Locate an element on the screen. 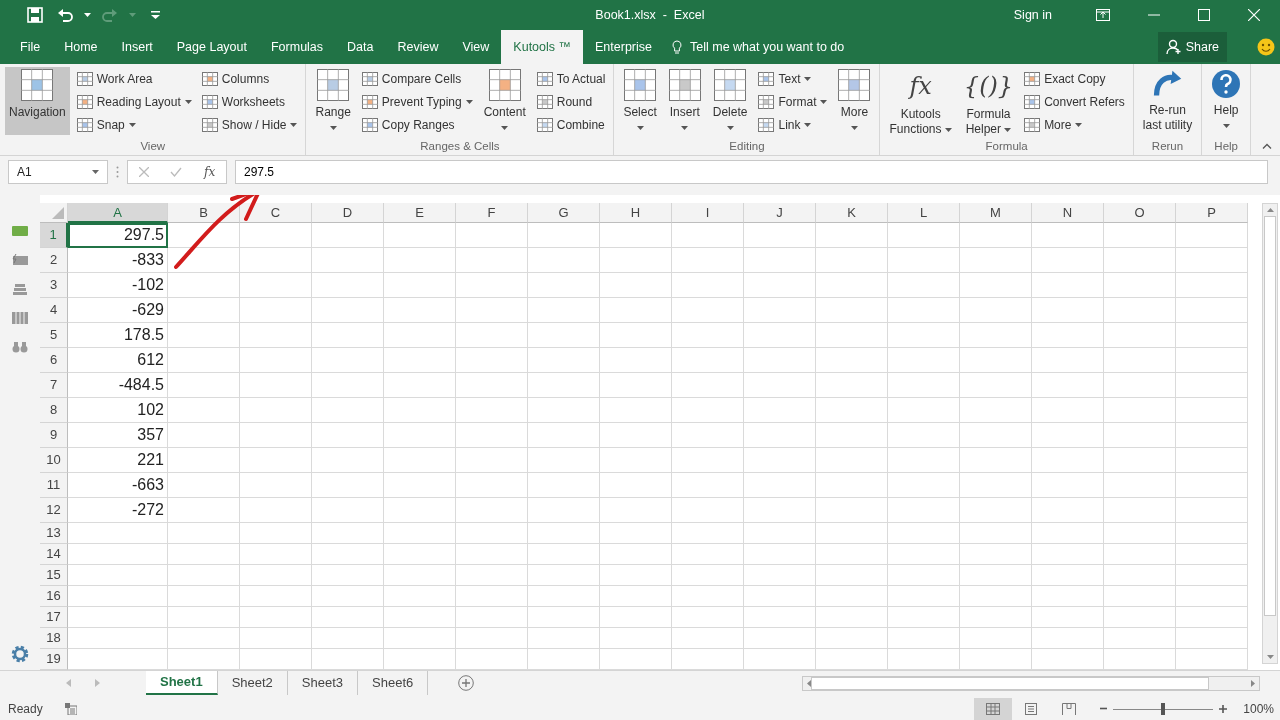  column-header: K is located at coordinates (852, 213).